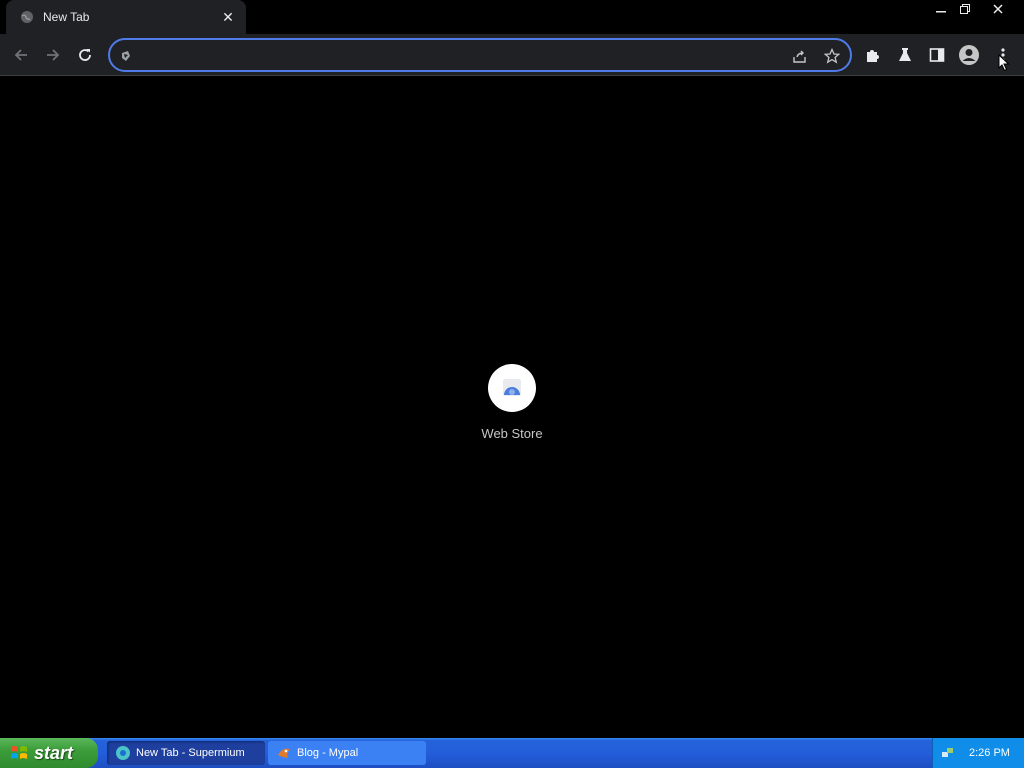 The image size is (1024, 768). I want to click on network-icon, so click(948, 753).